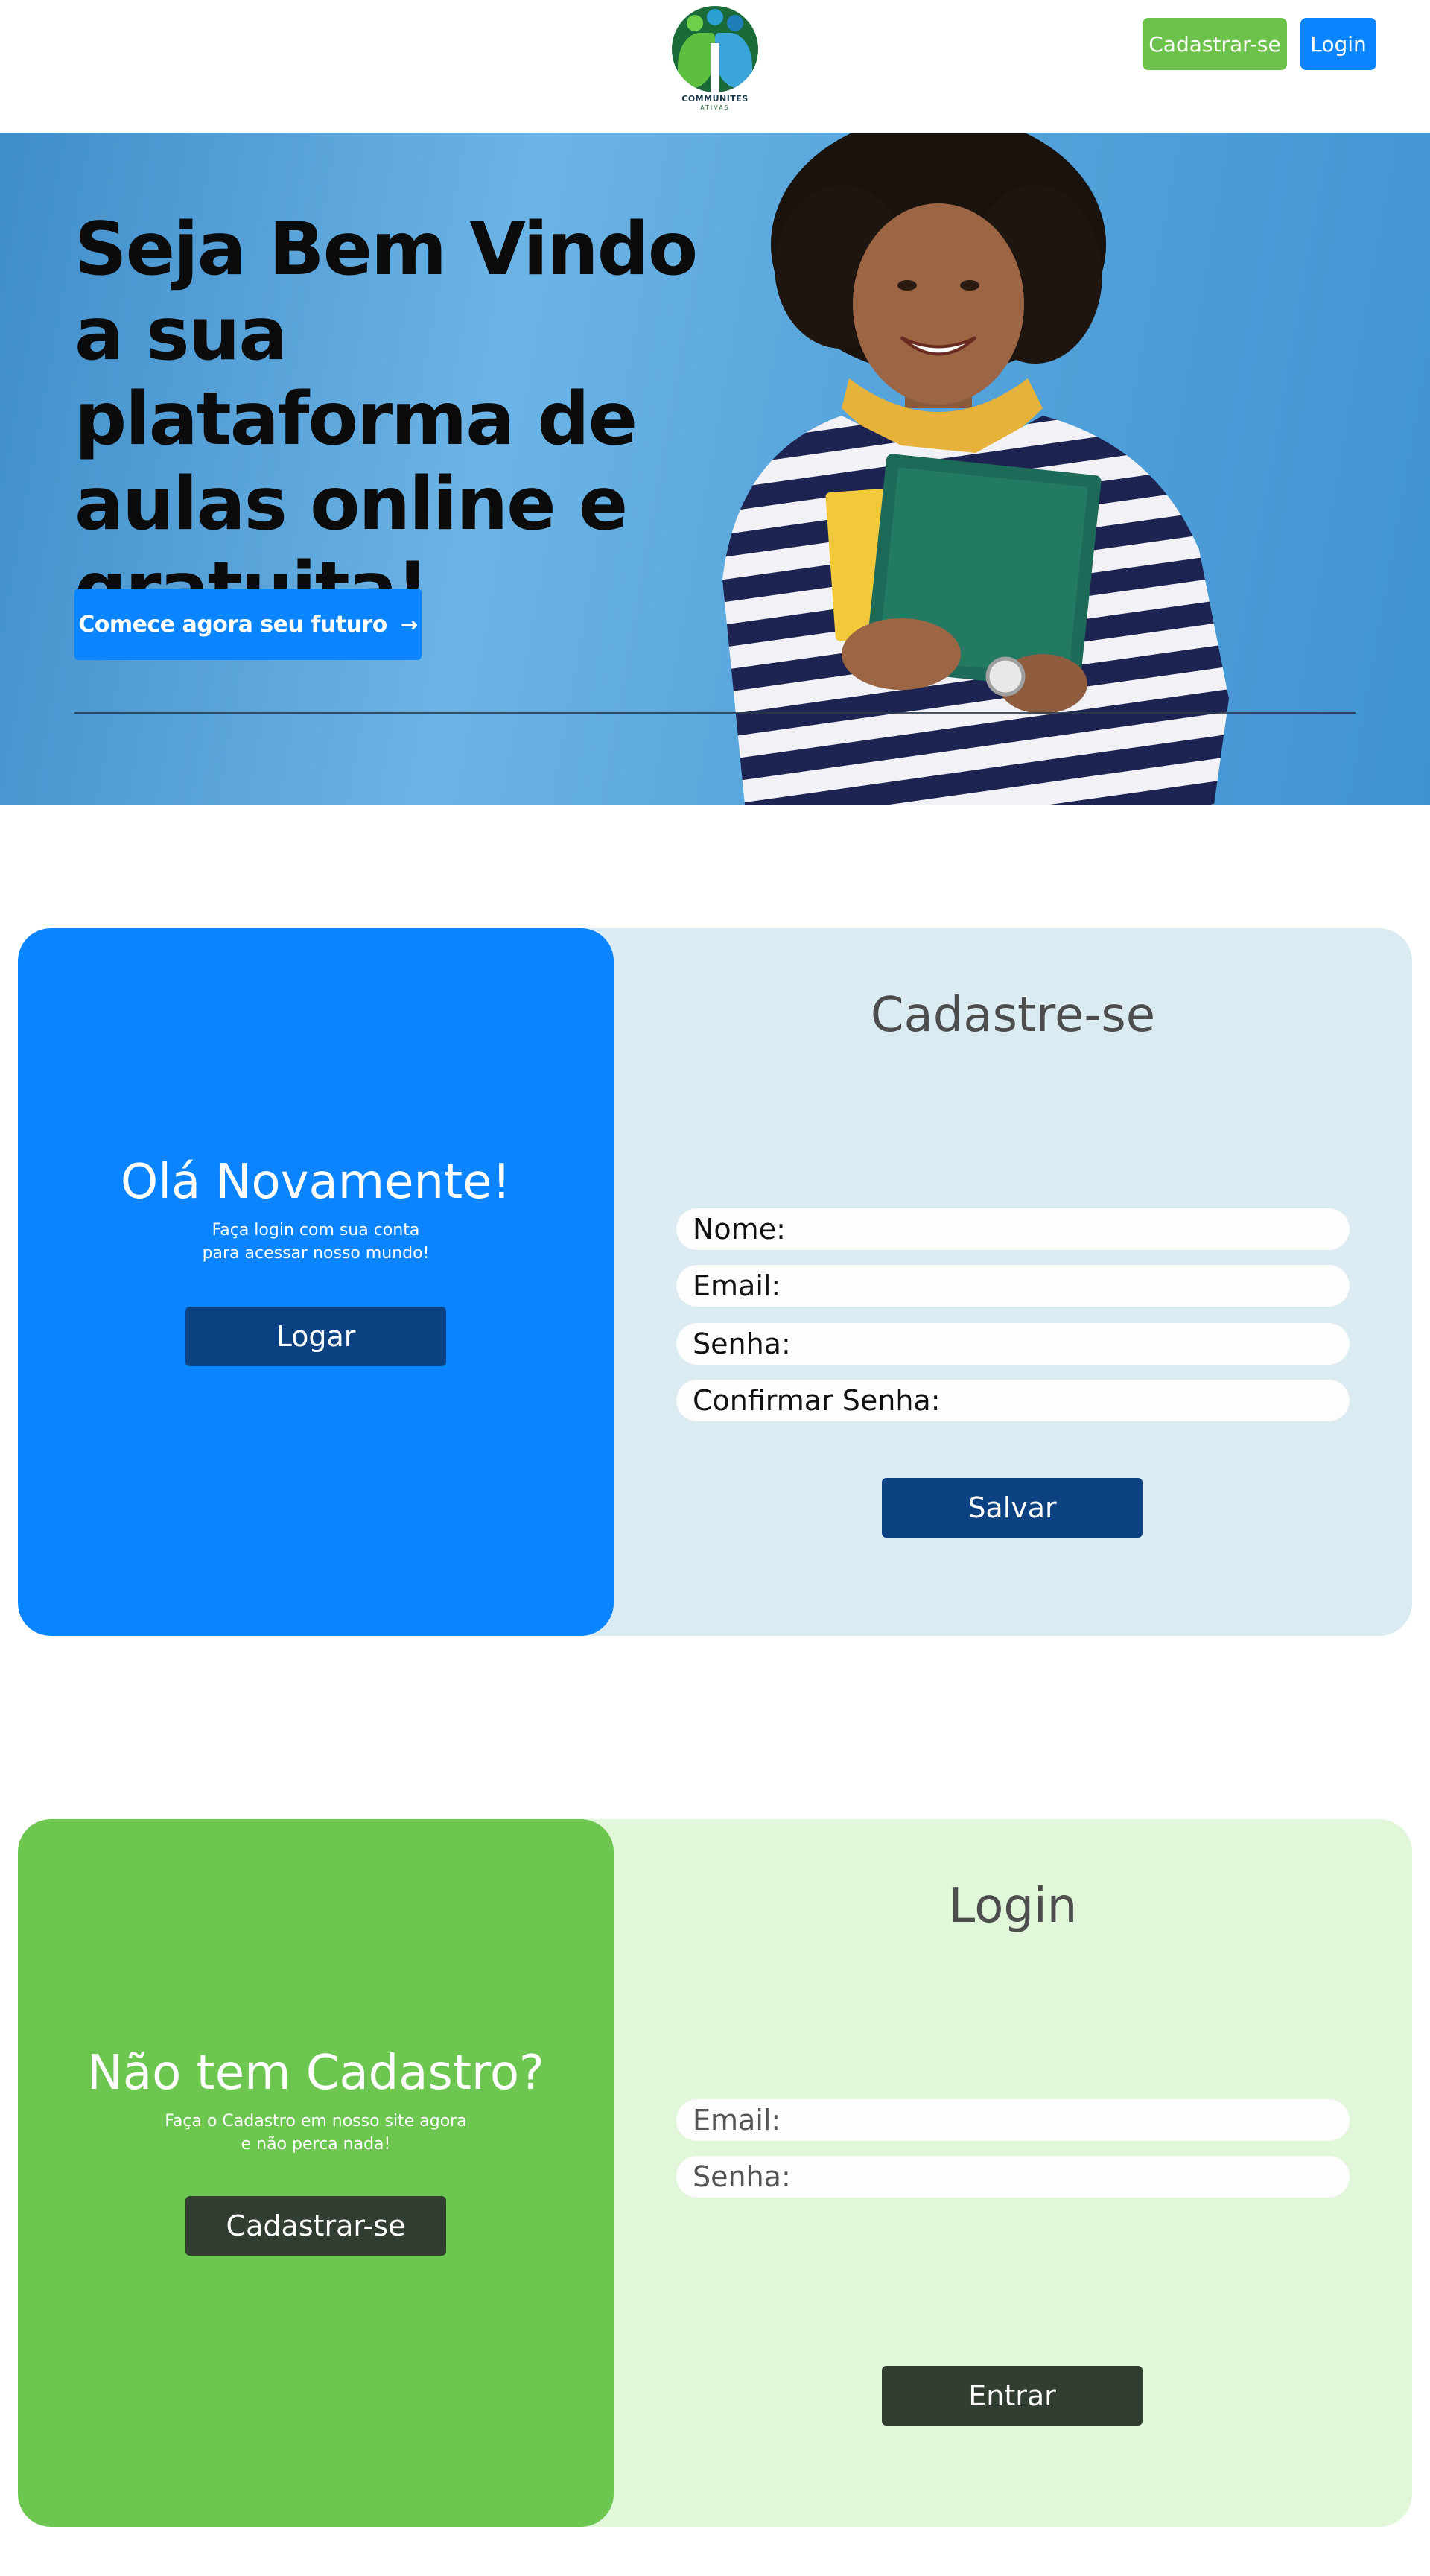  Describe the element at coordinates (715, 49) in the screenshot. I see `logo-tree-icon` at that location.